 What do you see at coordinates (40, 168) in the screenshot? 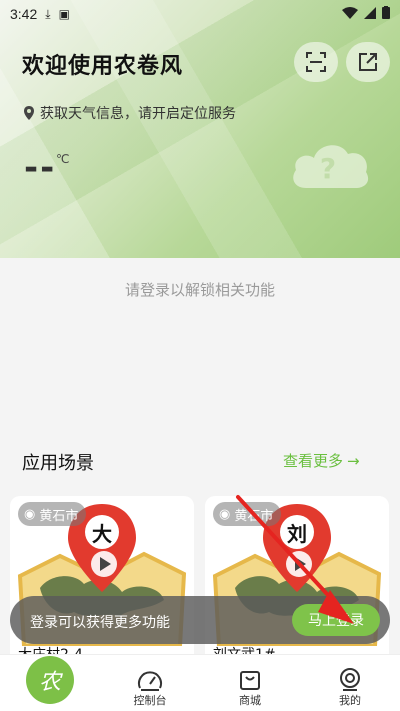
I see `temperature-value: --` at bounding box center [40, 168].